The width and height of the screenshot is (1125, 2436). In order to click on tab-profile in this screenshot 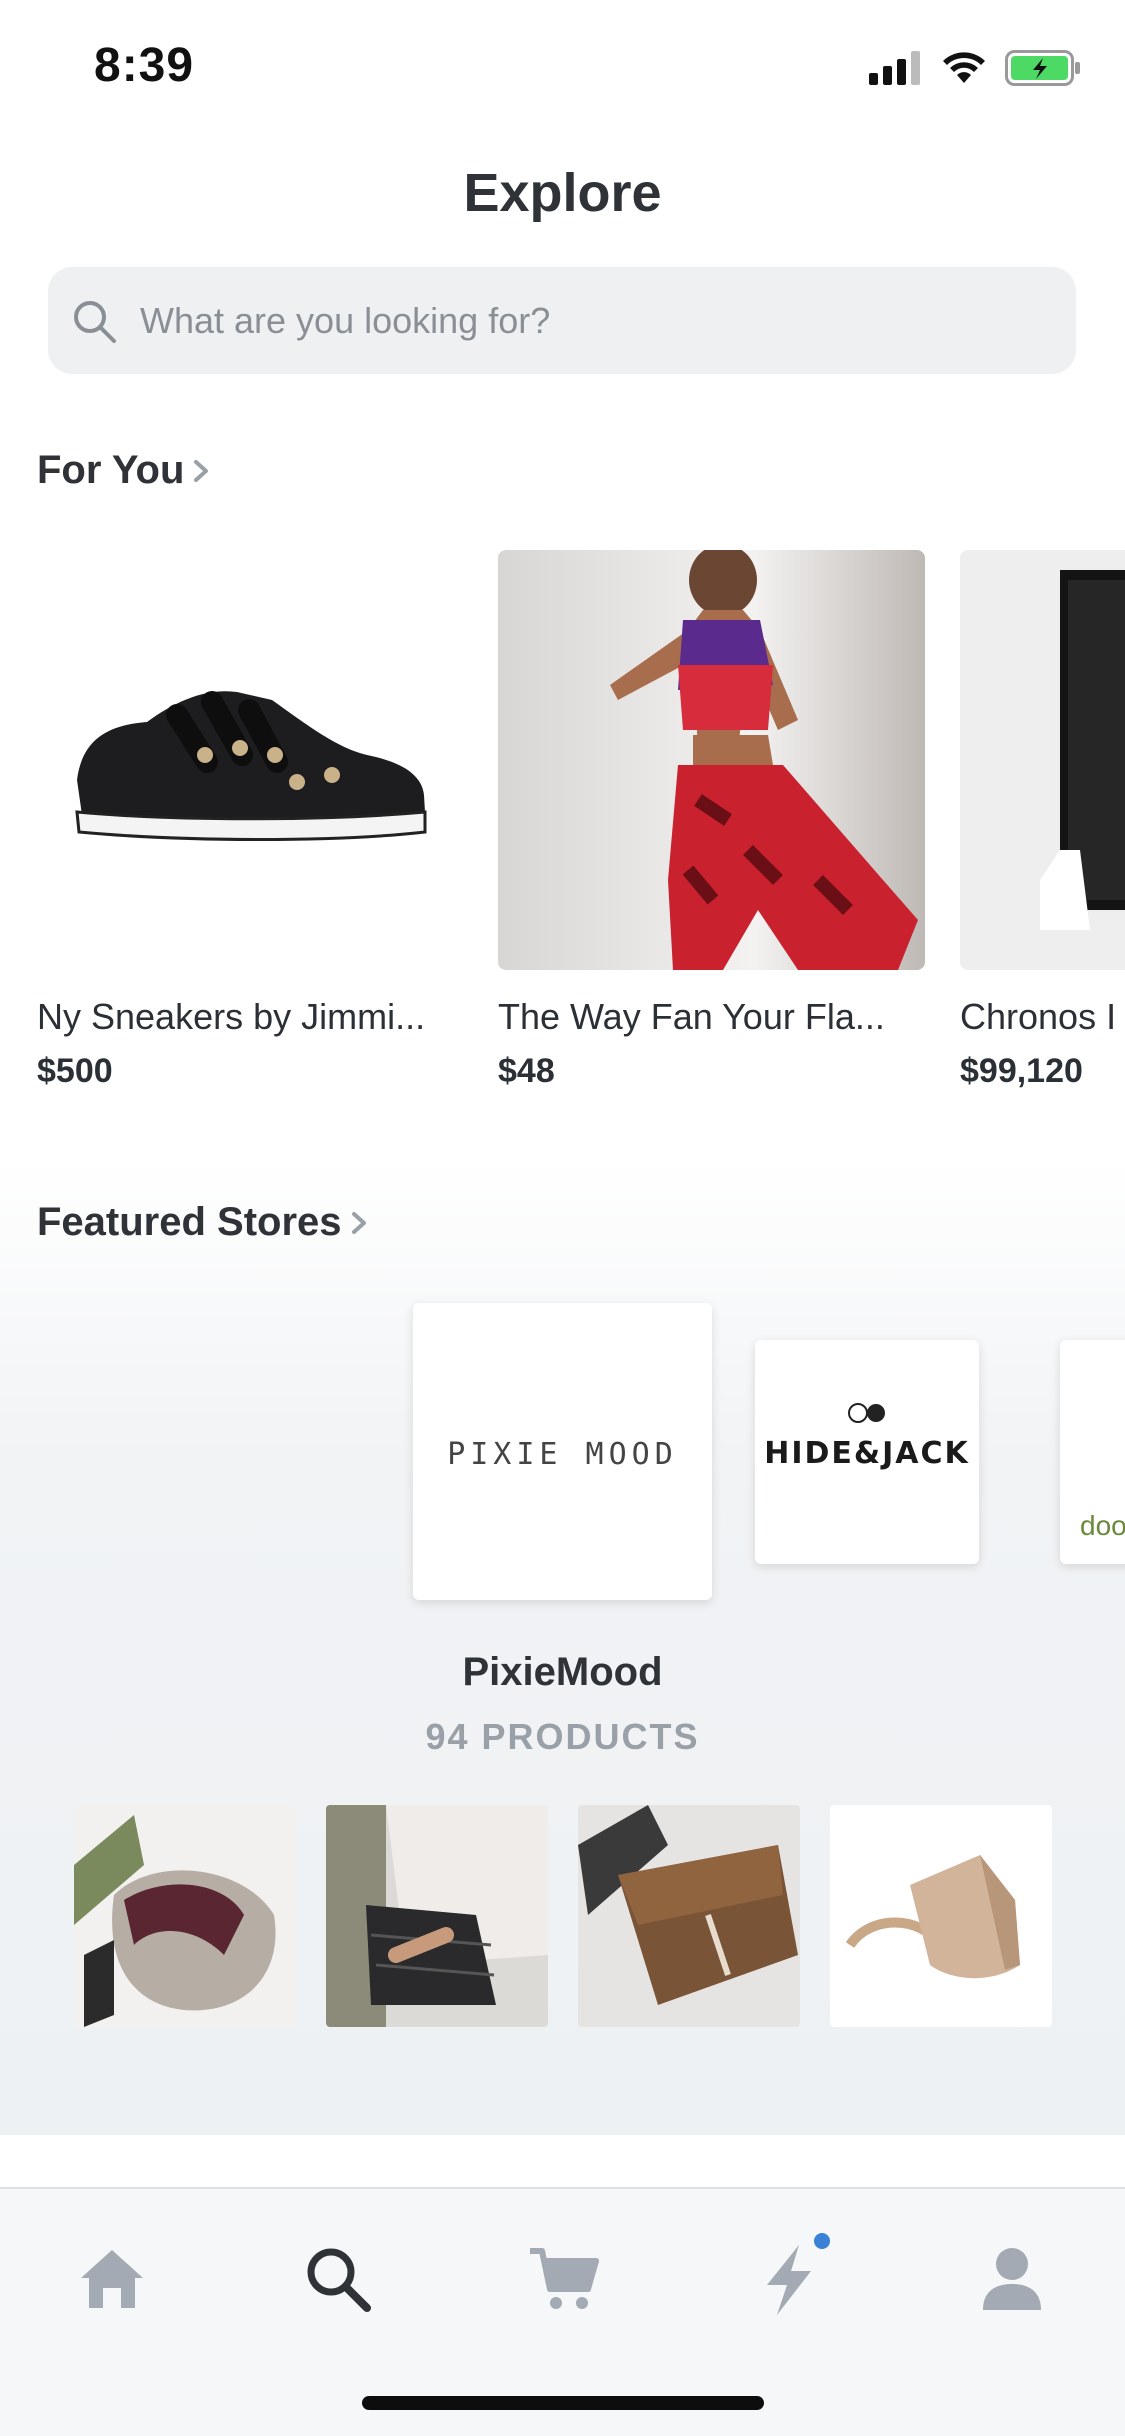, I will do `click(1012, 2279)`.